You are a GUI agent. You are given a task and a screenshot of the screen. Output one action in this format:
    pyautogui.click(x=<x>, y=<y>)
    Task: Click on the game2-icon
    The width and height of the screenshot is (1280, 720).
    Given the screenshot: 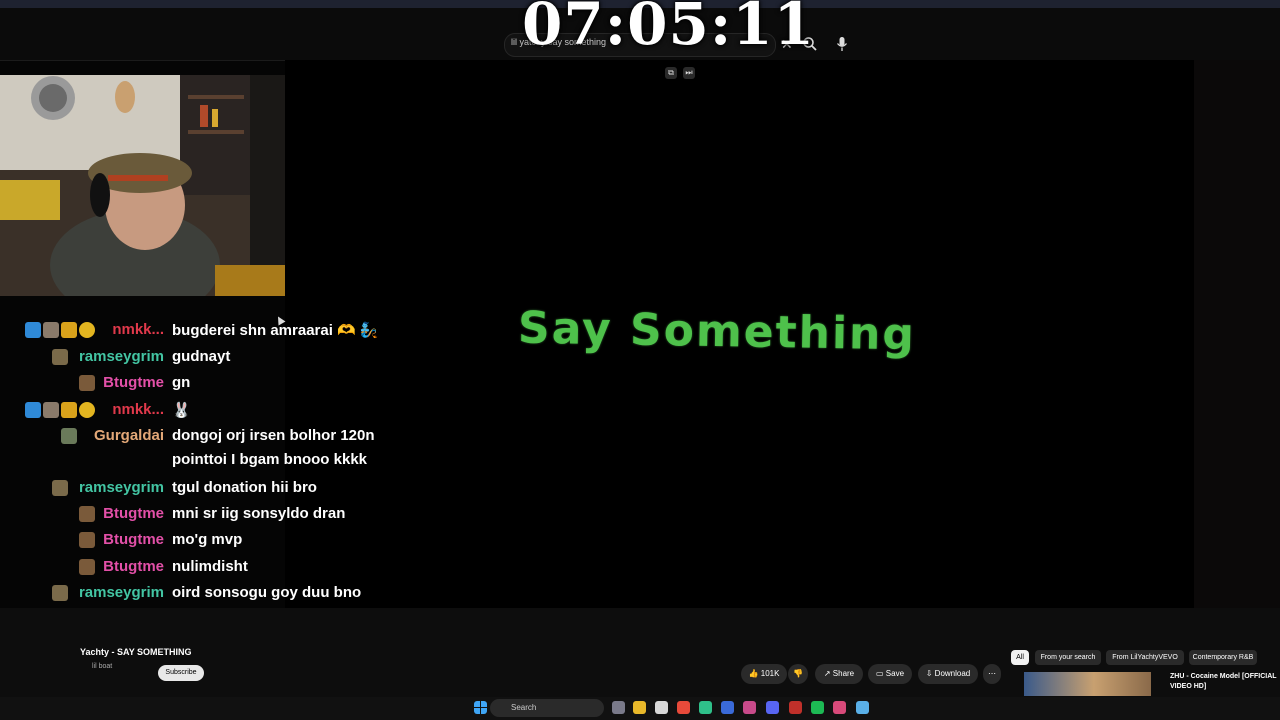 What is the action you would take?
    pyautogui.click(x=839, y=707)
    